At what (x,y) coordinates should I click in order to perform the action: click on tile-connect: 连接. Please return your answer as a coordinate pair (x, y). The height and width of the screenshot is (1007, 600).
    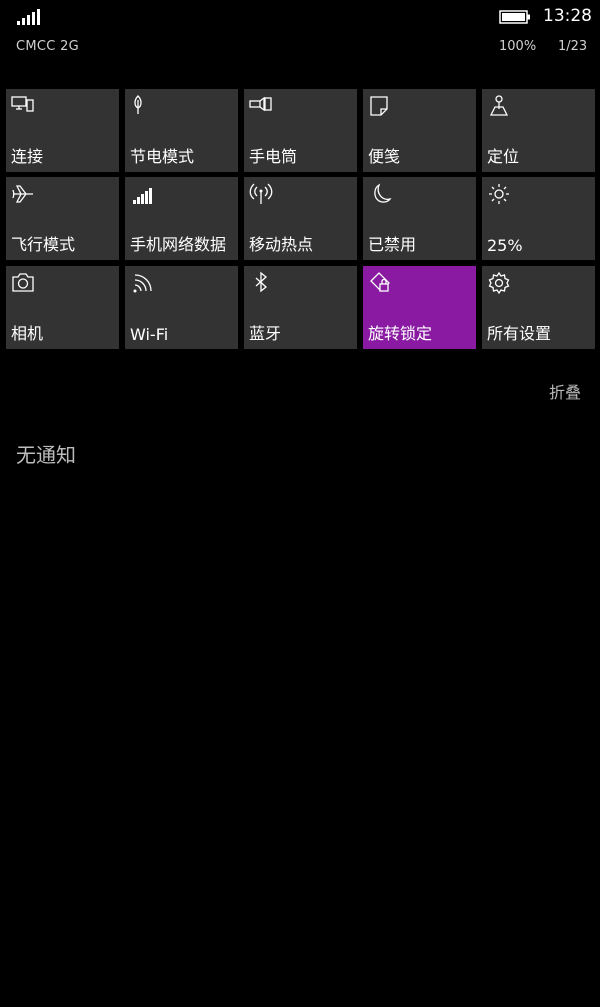
    Looking at the image, I should click on (62, 130).